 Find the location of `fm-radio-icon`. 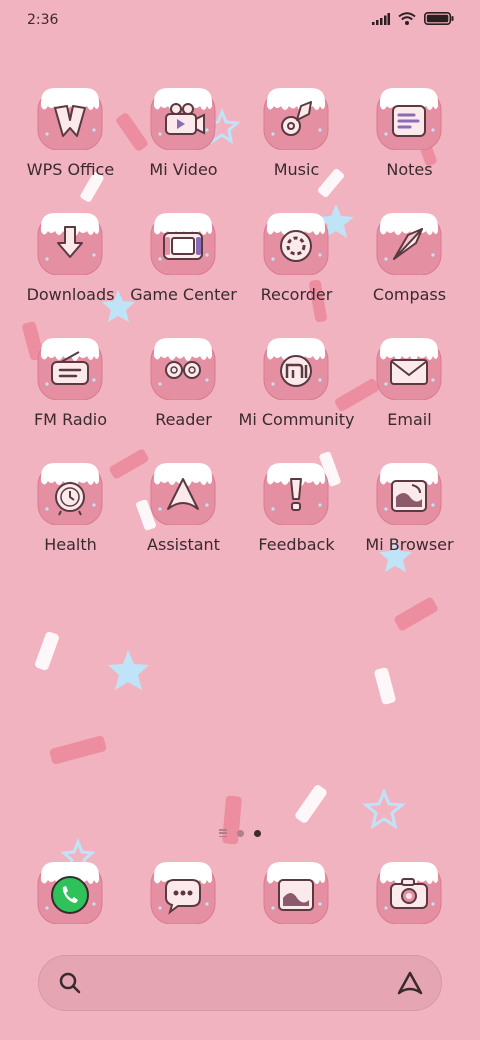

fm-radio-icon is located at coordinates (70, 368).